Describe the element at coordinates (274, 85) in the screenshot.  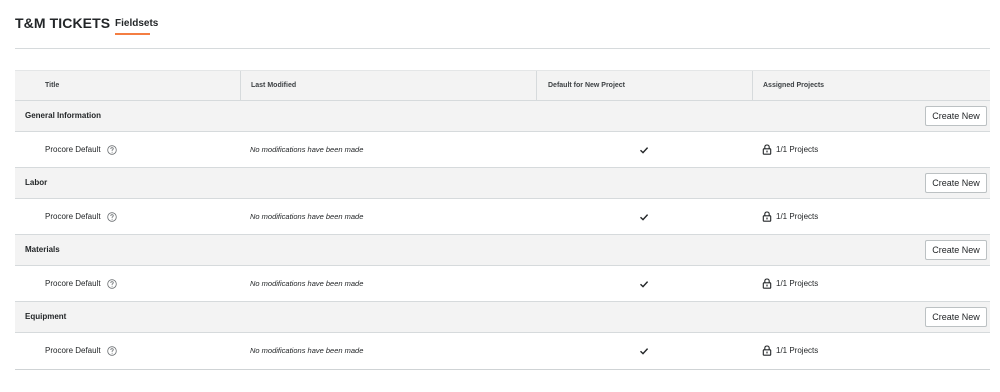
I see `column-header-last-modified: Last Modified` at that location.